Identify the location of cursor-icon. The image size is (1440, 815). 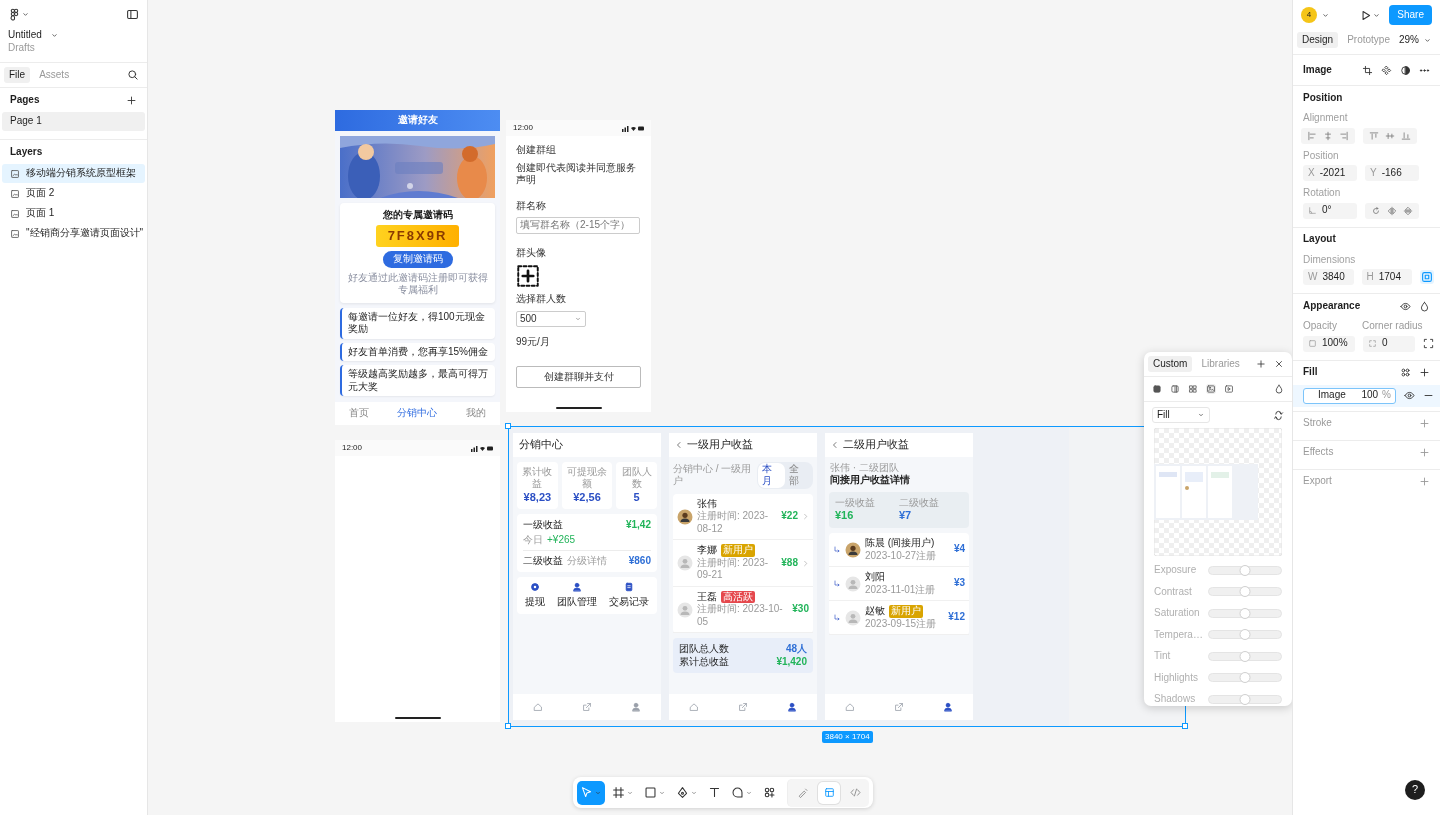
(586, 792).